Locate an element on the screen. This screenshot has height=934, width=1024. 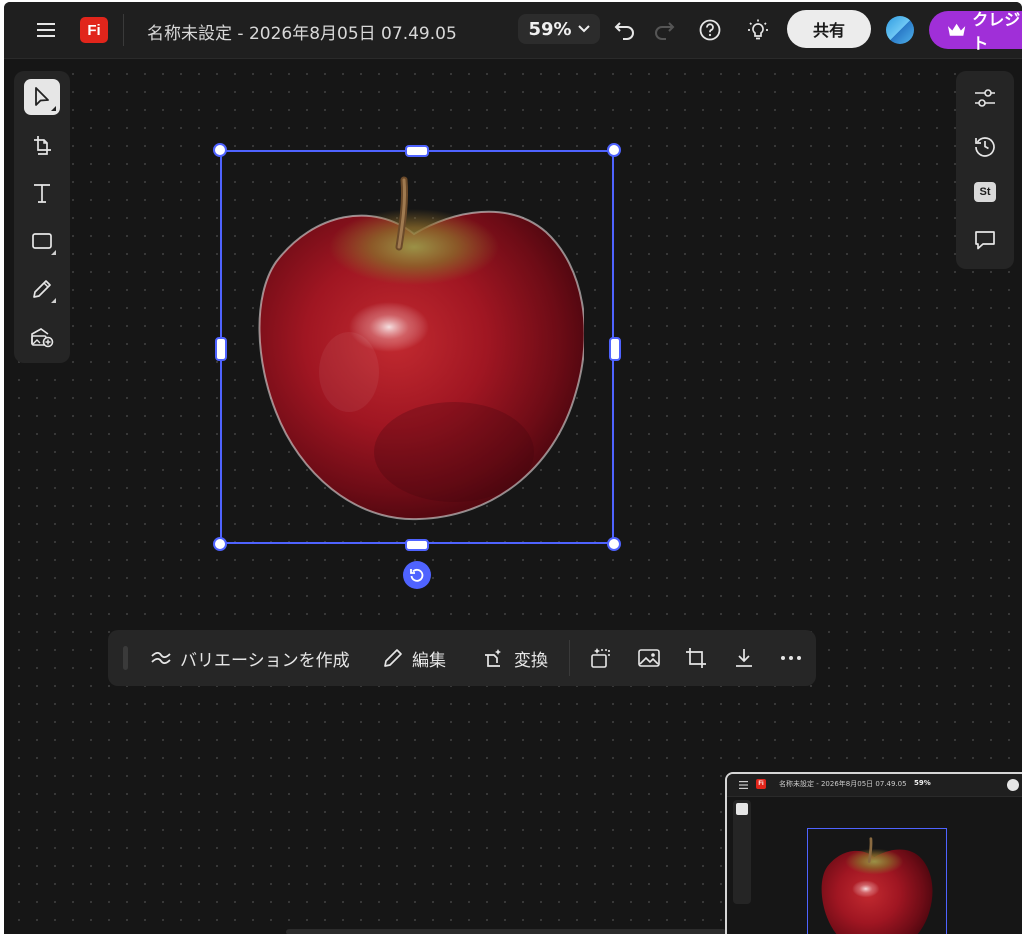
screenshot-thumbnail: Fi 名称未設定 - 2026年8月05日 07.49.05 59% is located at coordinates (873, 853).